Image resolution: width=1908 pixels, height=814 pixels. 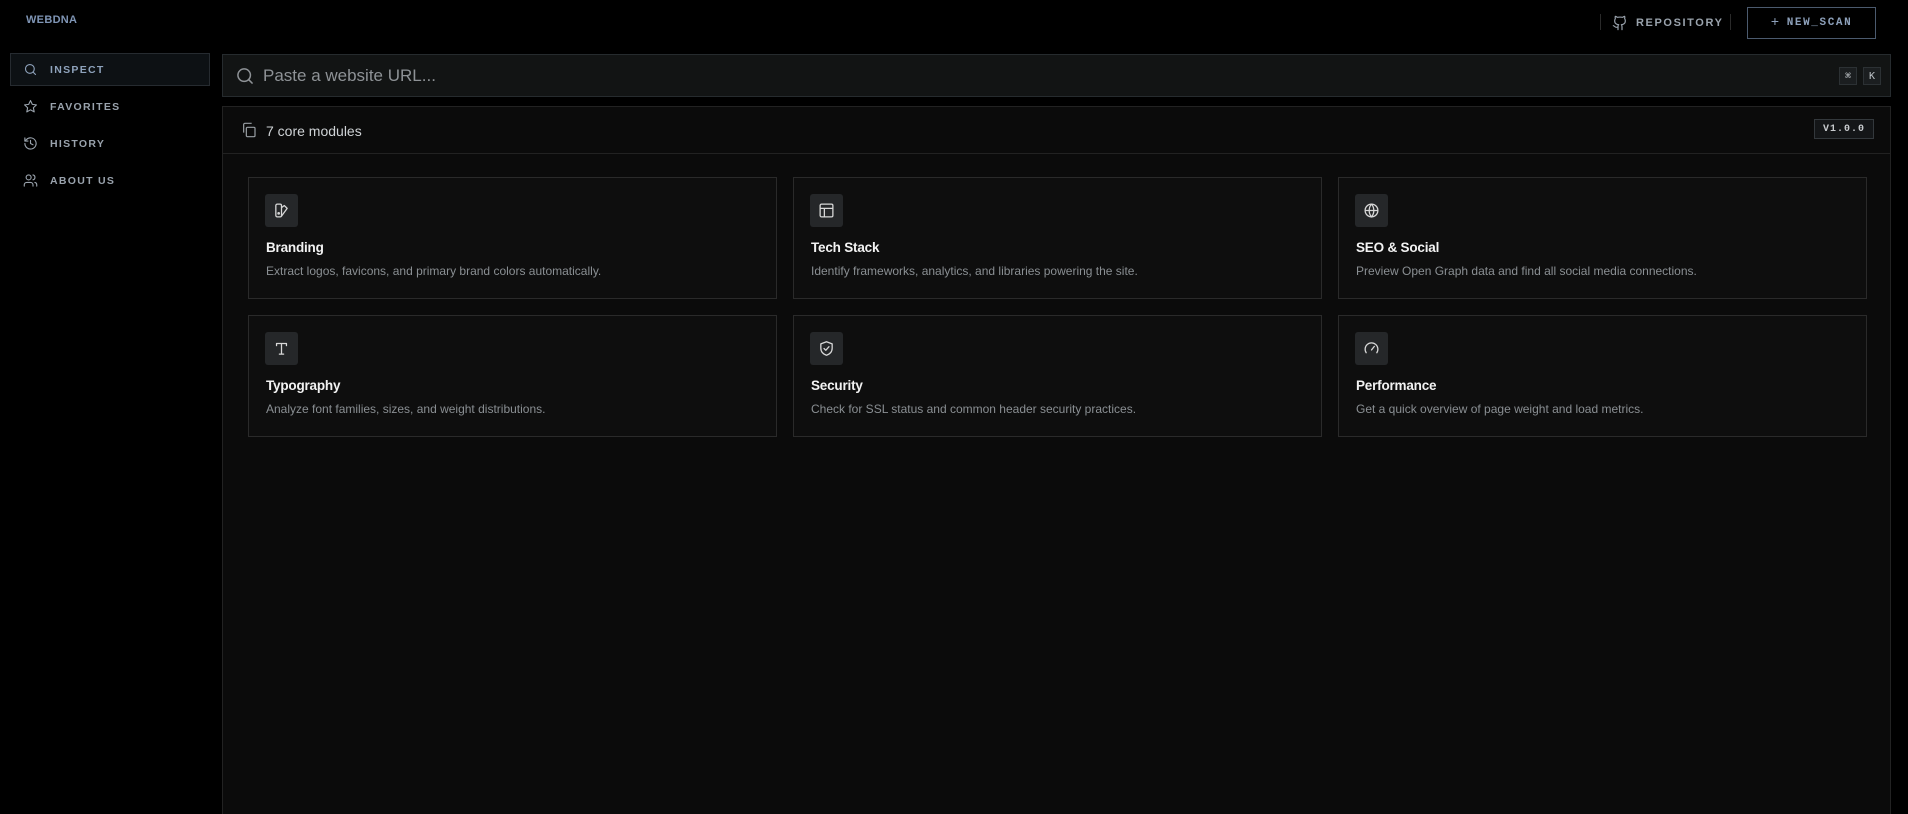 I want to click on sidebar: INSPECT FAVORITES HISTORY ABOUT US, so click(x=110, y=127).